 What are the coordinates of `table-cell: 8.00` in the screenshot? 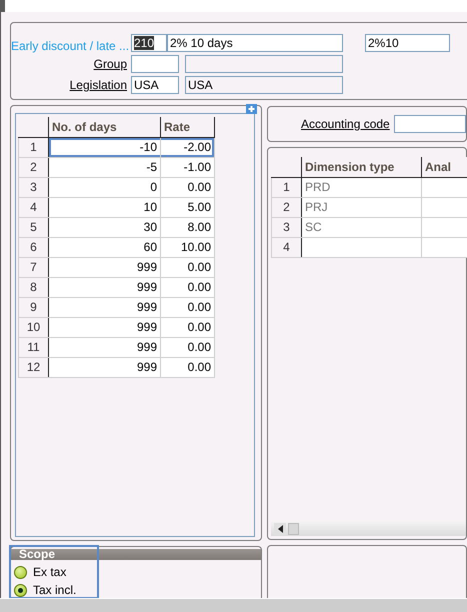 It's located at (187, 227).